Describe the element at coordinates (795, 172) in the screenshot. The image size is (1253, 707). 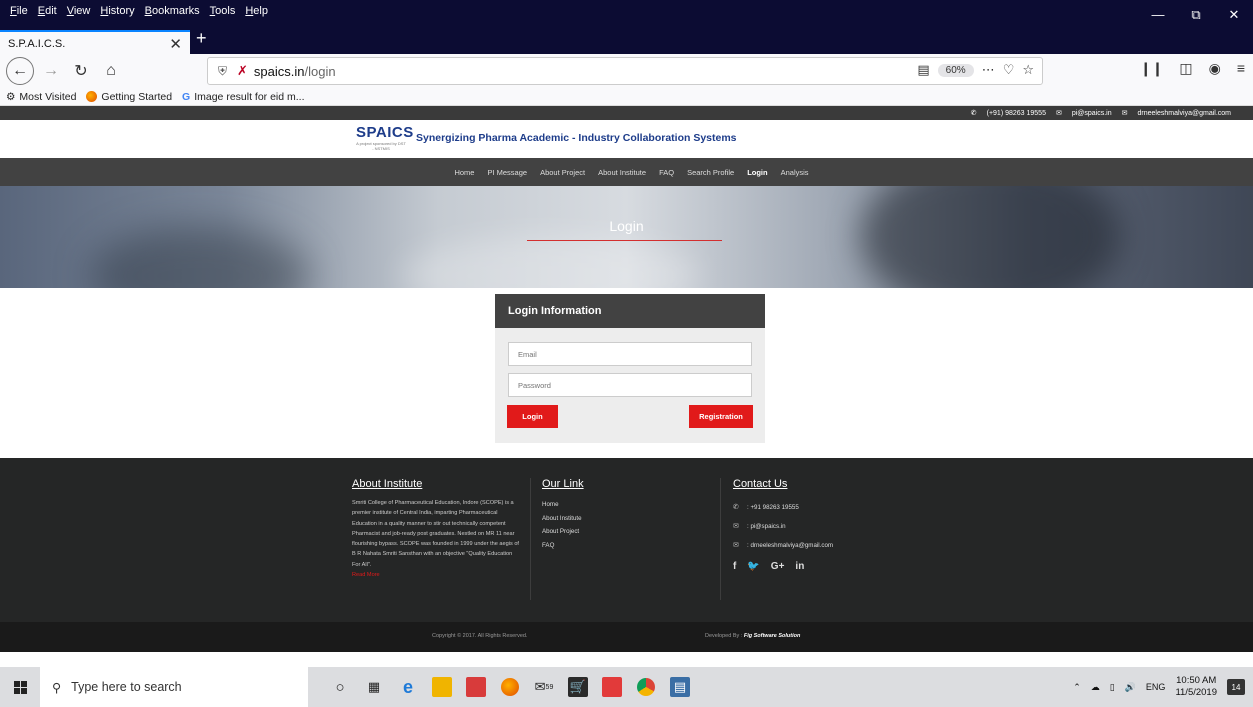
I see `nav-analysis: Analysis` at that location.